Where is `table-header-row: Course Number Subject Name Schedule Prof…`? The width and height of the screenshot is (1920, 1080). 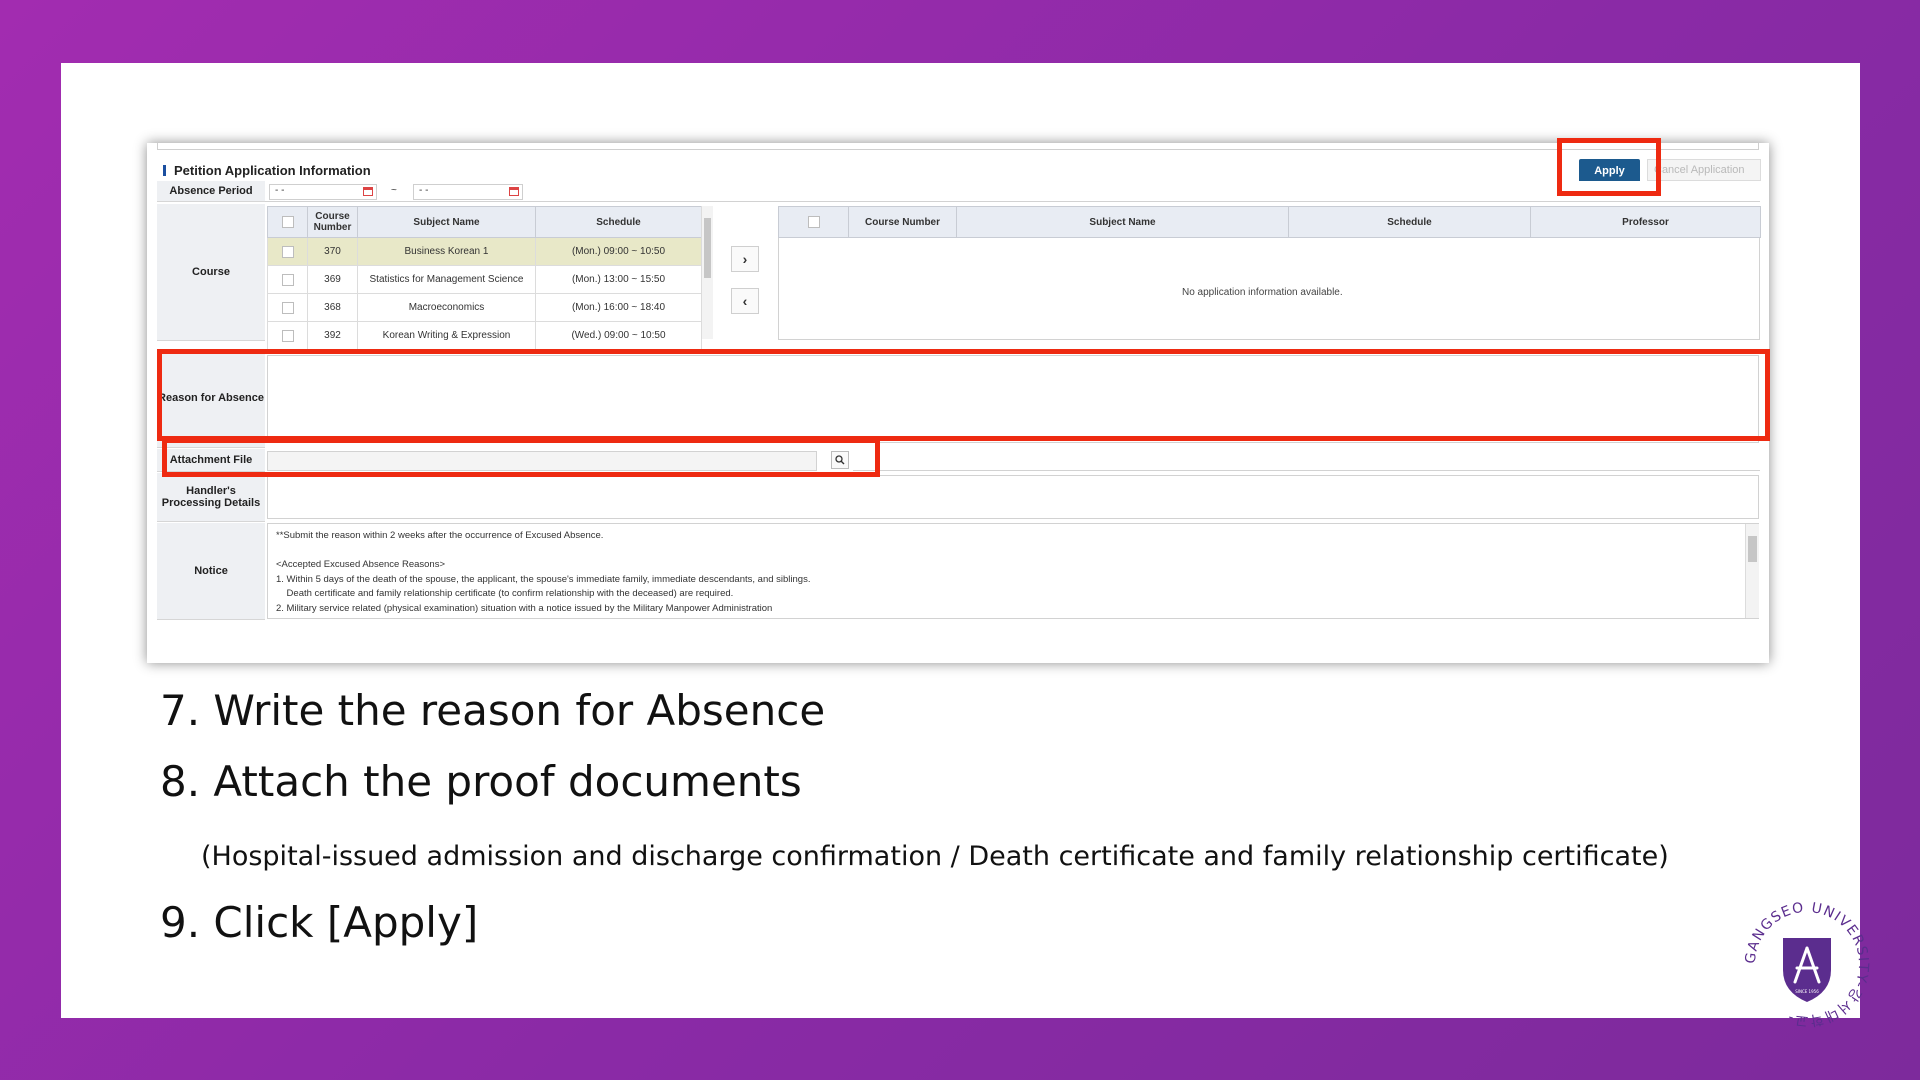 table-header-row: Course Number Subject Name Schedule Prof… is located at coordinates (1269, 222).